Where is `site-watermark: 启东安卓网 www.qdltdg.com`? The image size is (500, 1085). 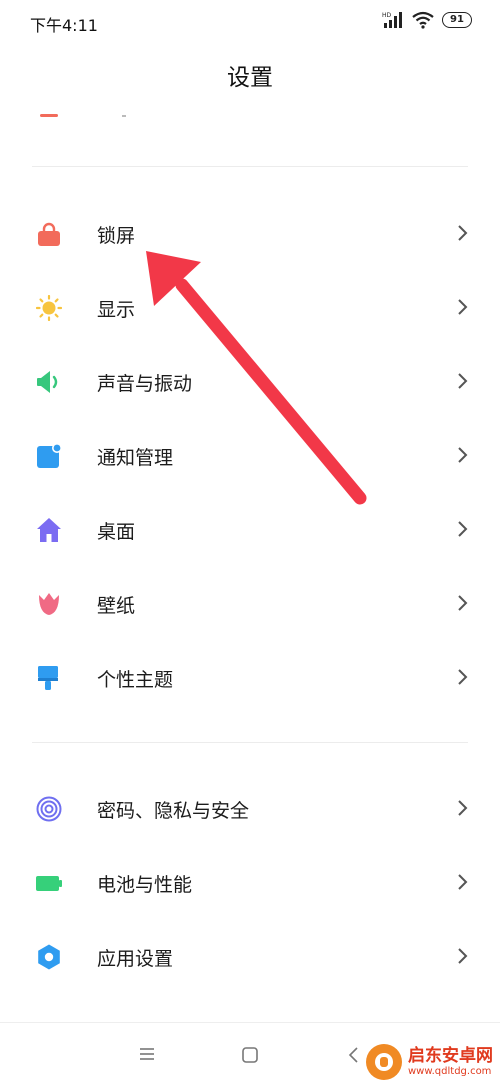 site-watermark: 启东安卓网 www.qdltdg.com is located at coordinates (429, 1062).